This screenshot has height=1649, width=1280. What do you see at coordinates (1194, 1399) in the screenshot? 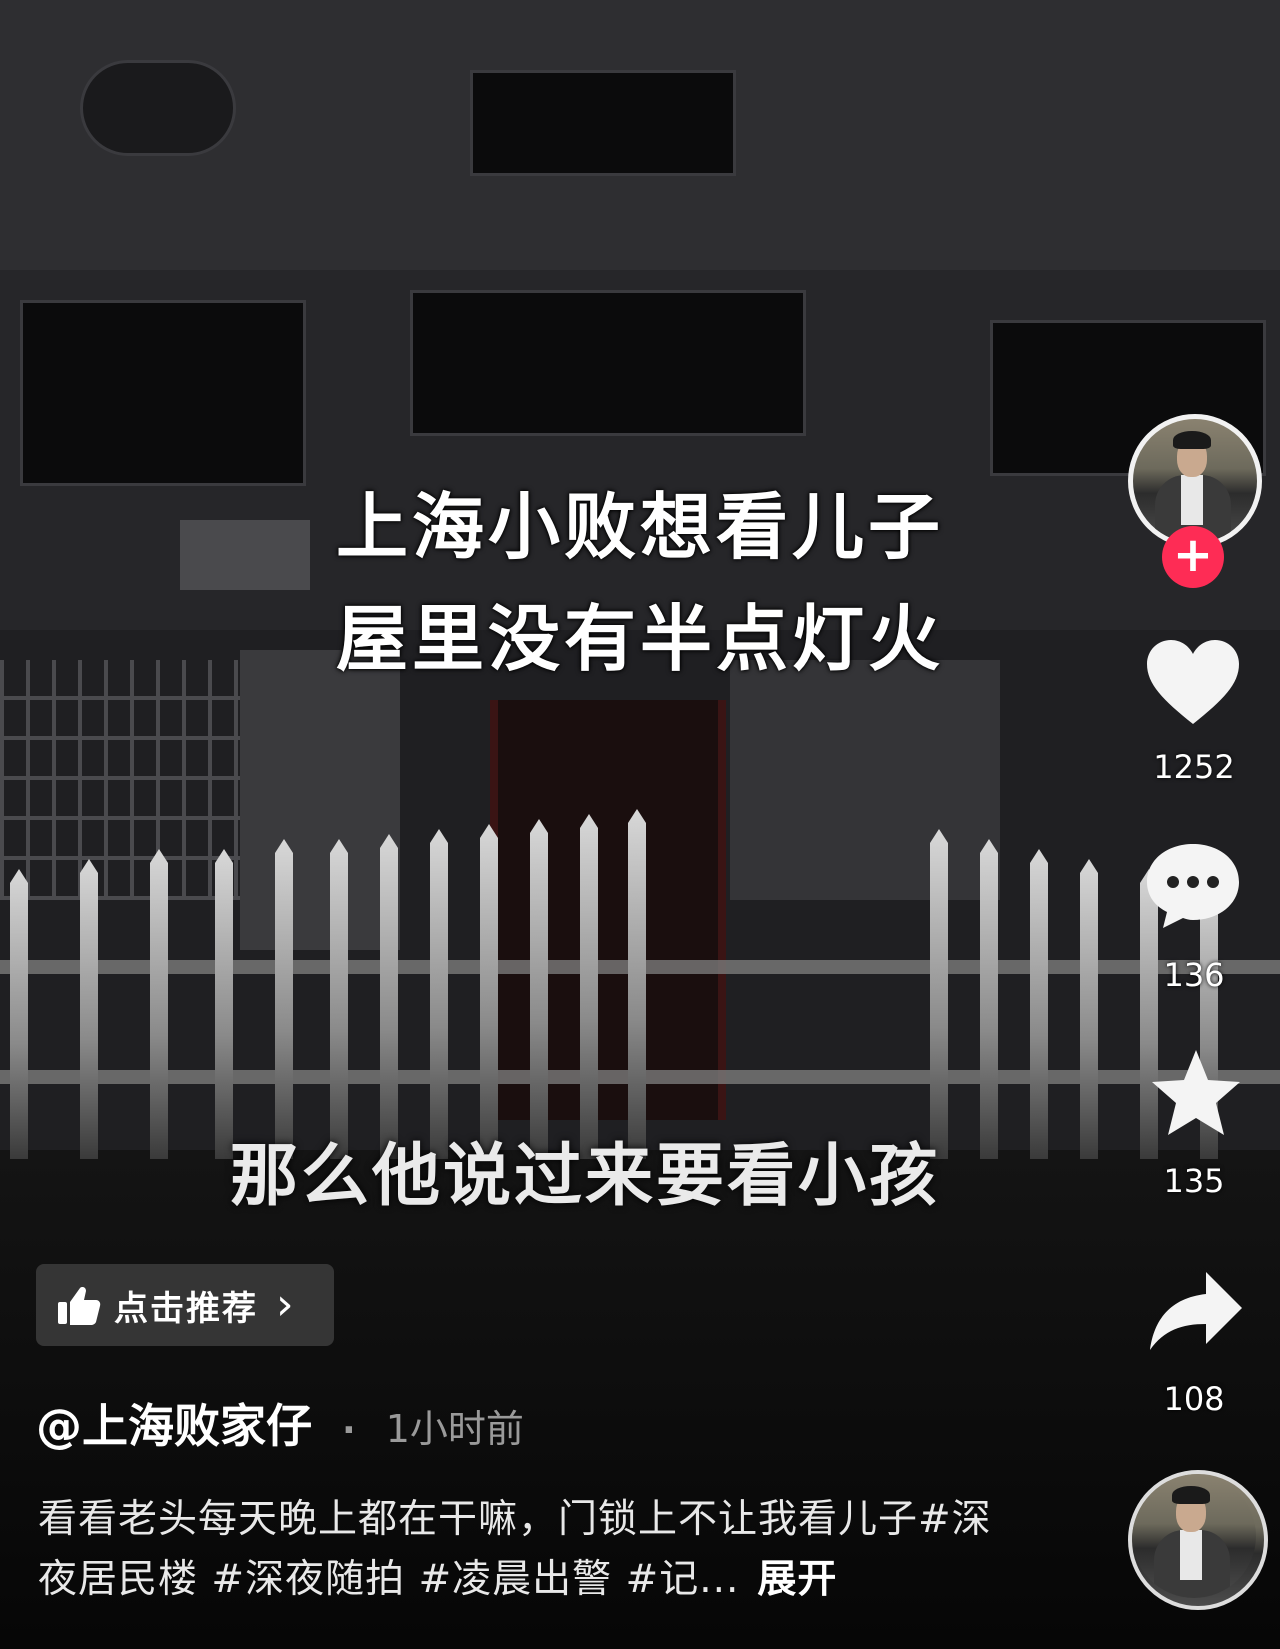
I see `share-count: 108` at bounding box center [1194, 1399].